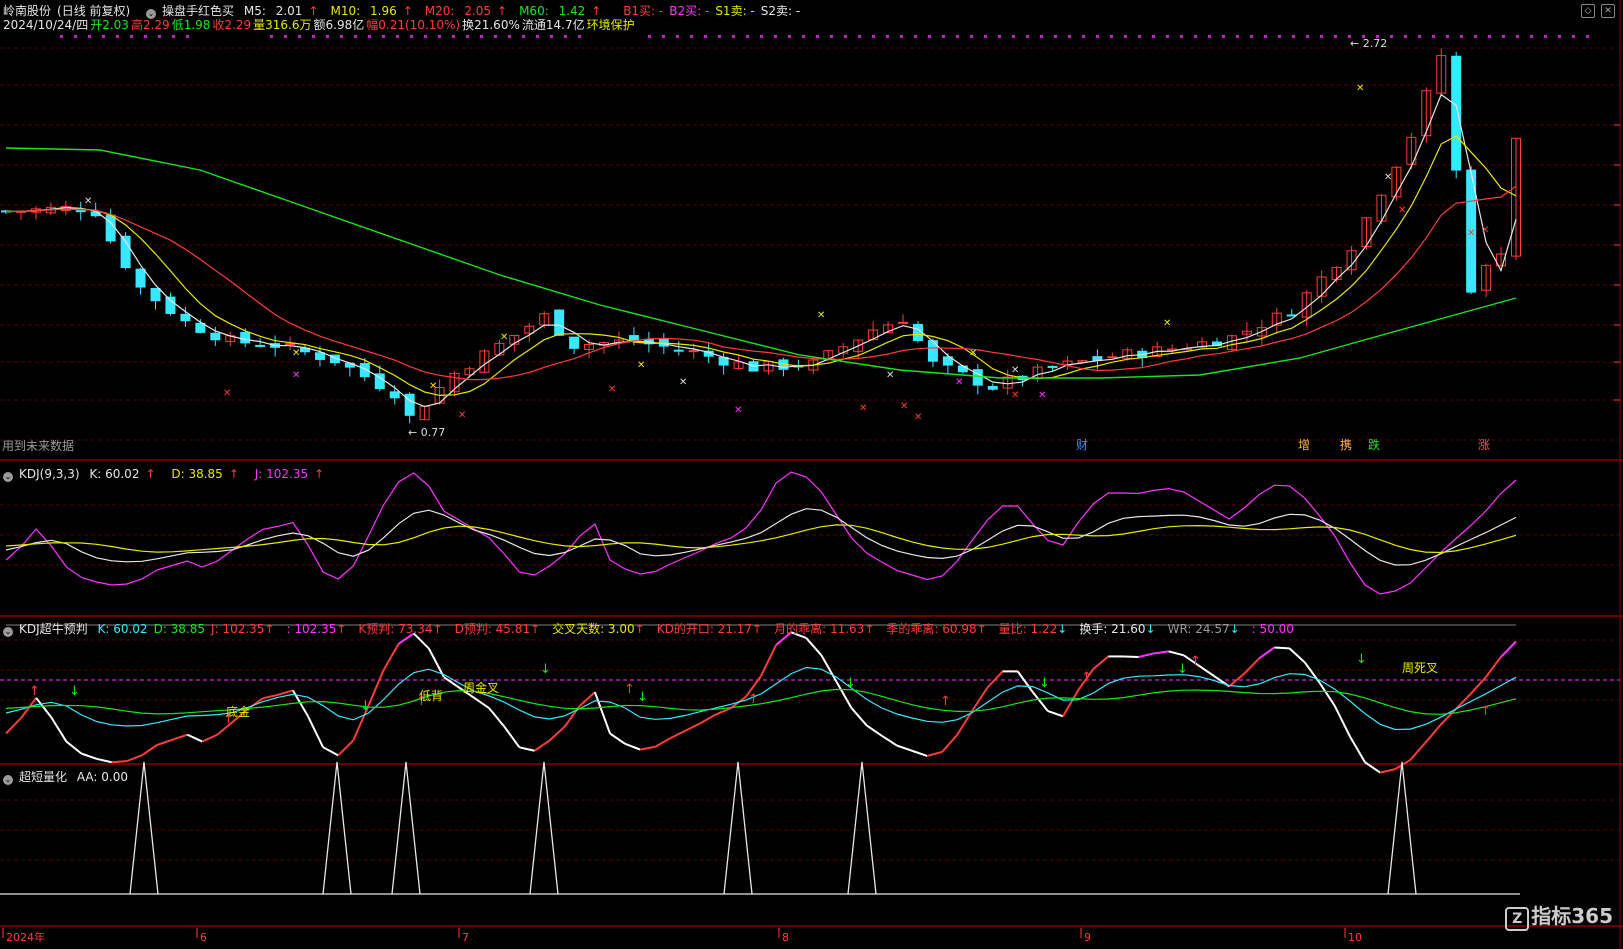 The width and height of the screenshot is (1623, 949). I want to click on kdj-bull-item-13: : 50.00, so click(1272, 629).